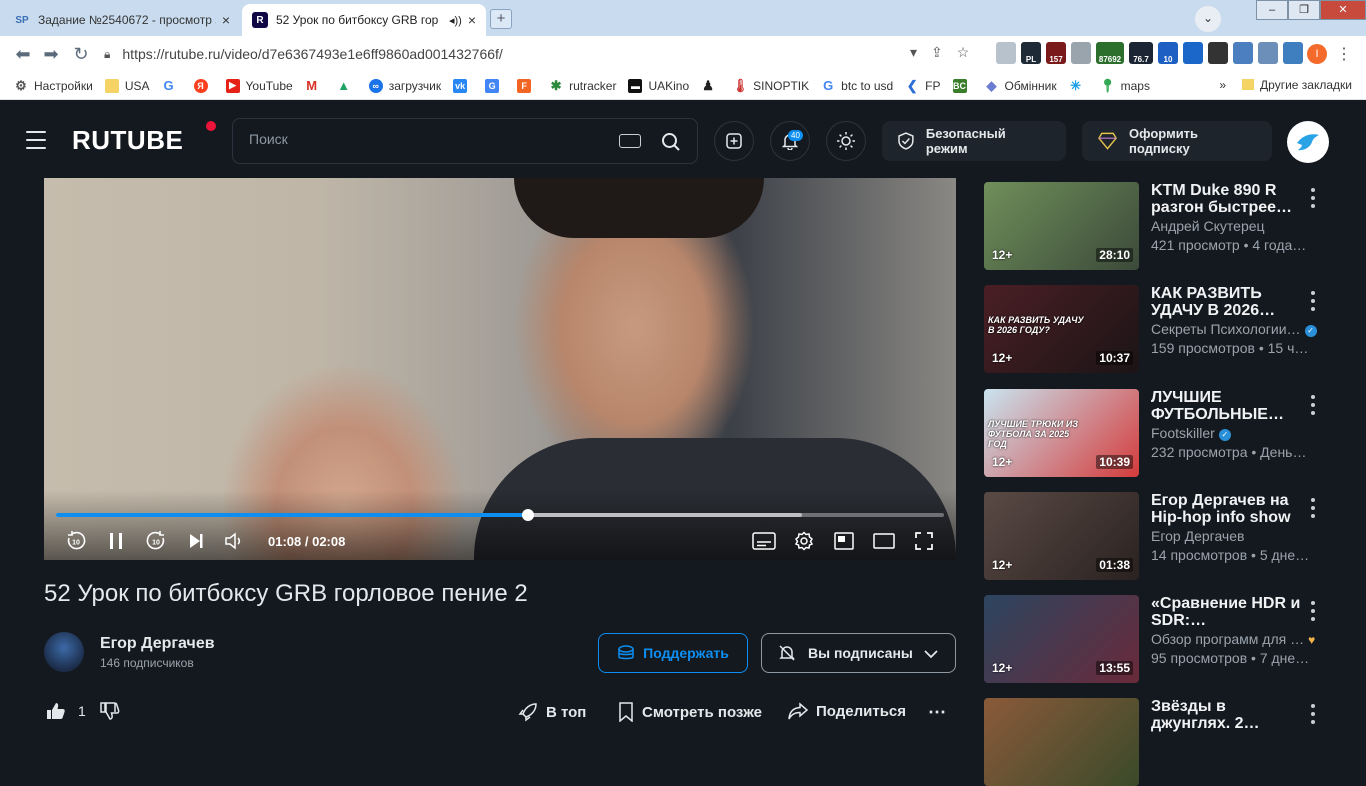 This screenshot has height=786, width=1366. Describe the element at coordinates (1226, 509) in the screenshot. I see `recommendation-title: Егор Дергачев на Hip-hop info show` at that location.